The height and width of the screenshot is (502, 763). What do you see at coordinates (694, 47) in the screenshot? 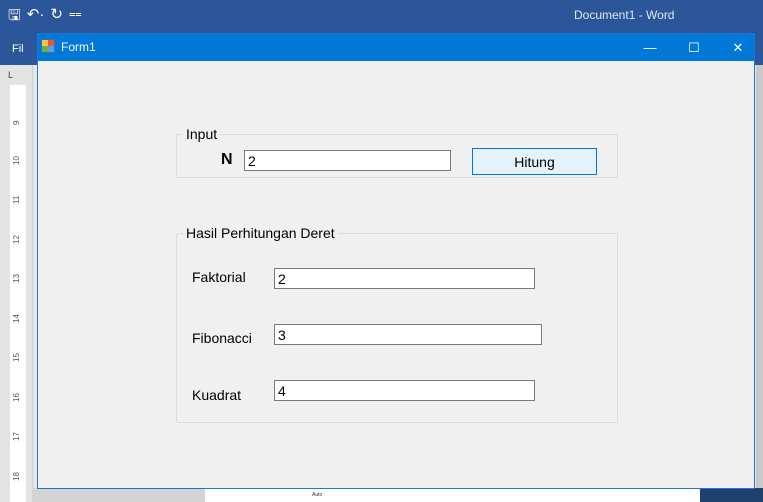
I see `maximize-button: ☐` at bounding box center [694, 47].